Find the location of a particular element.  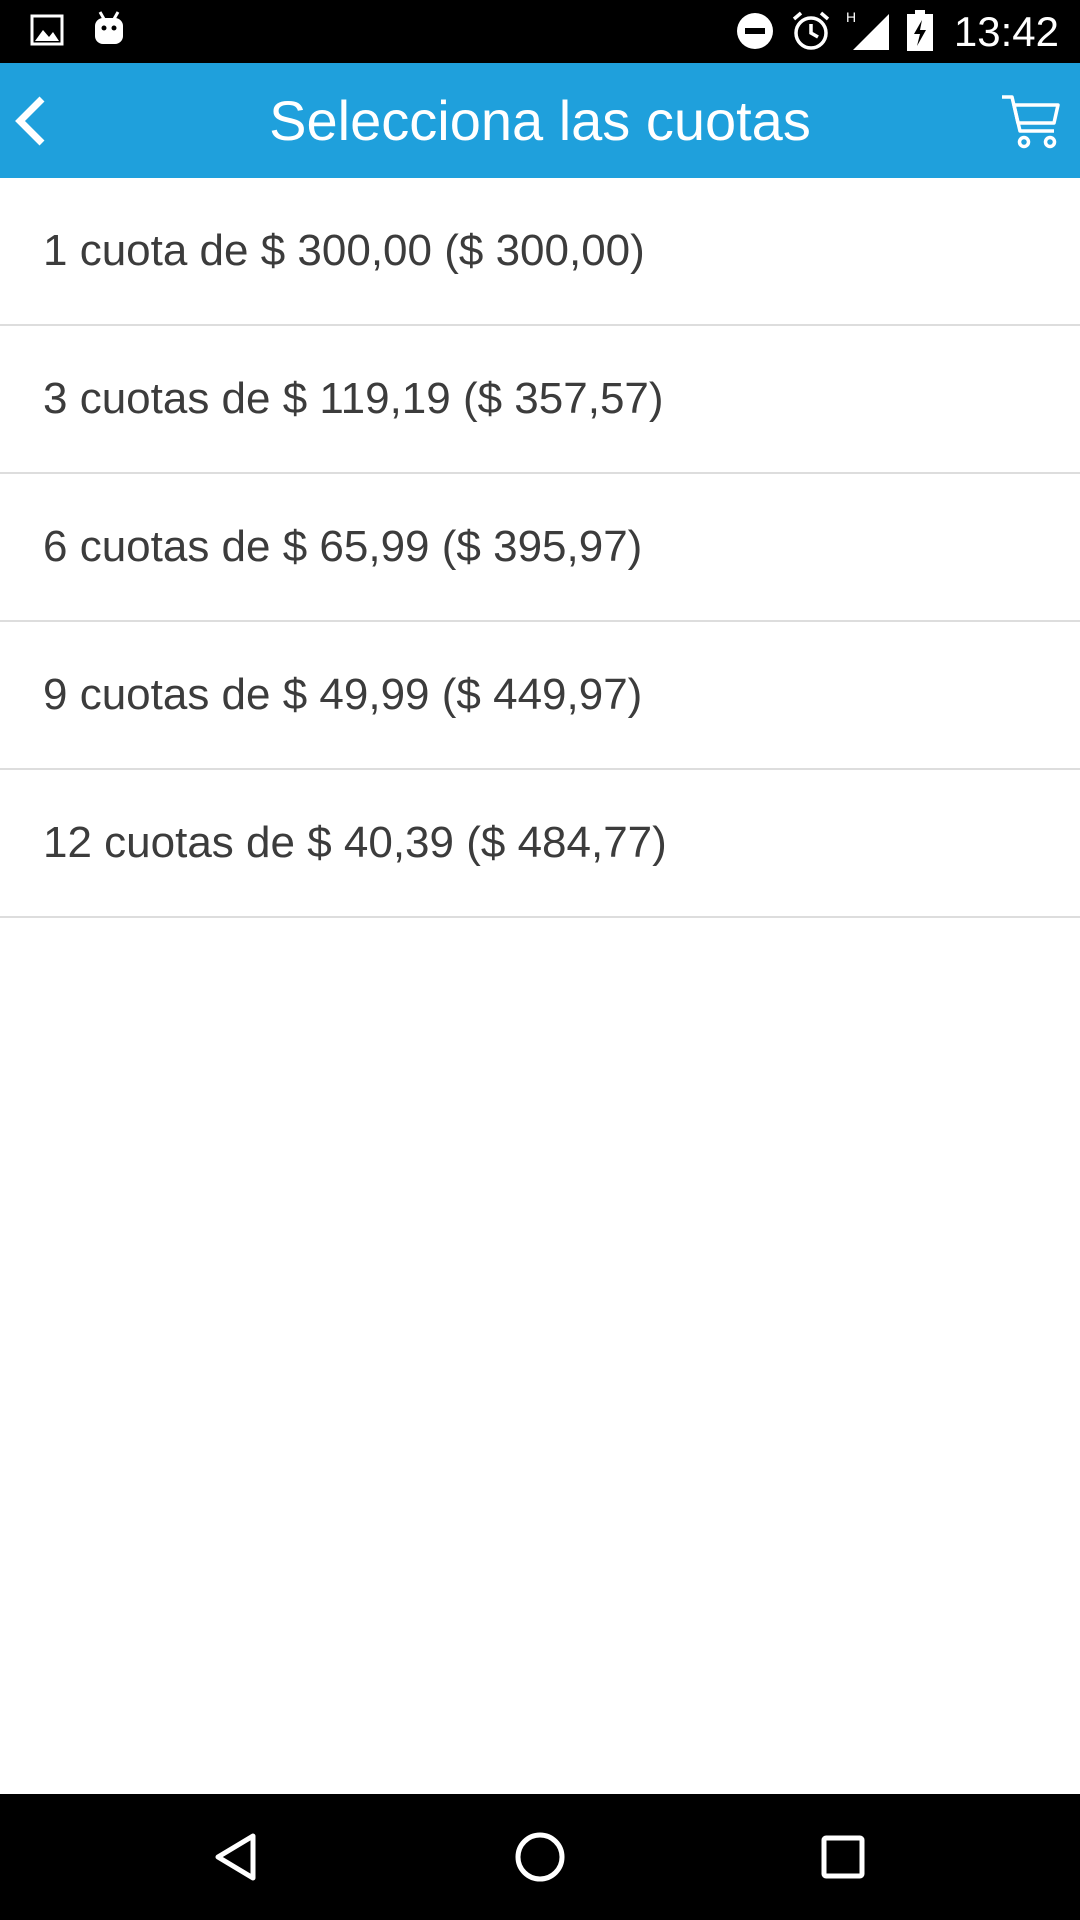

chevron-left-icon is located at coordinates (30, 121).